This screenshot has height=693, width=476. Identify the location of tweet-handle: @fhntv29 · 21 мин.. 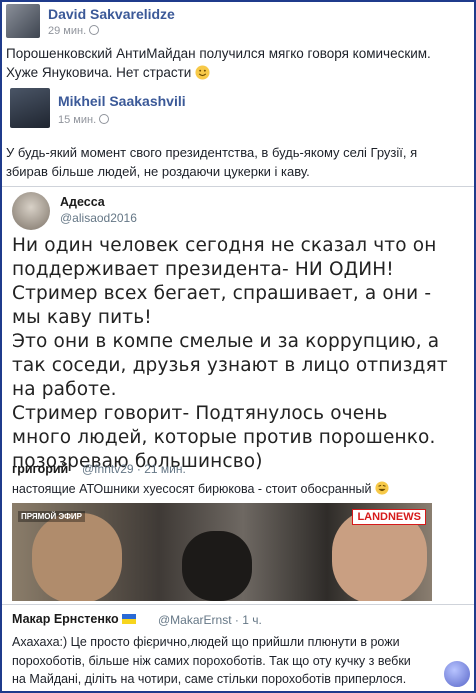
(134, 469).